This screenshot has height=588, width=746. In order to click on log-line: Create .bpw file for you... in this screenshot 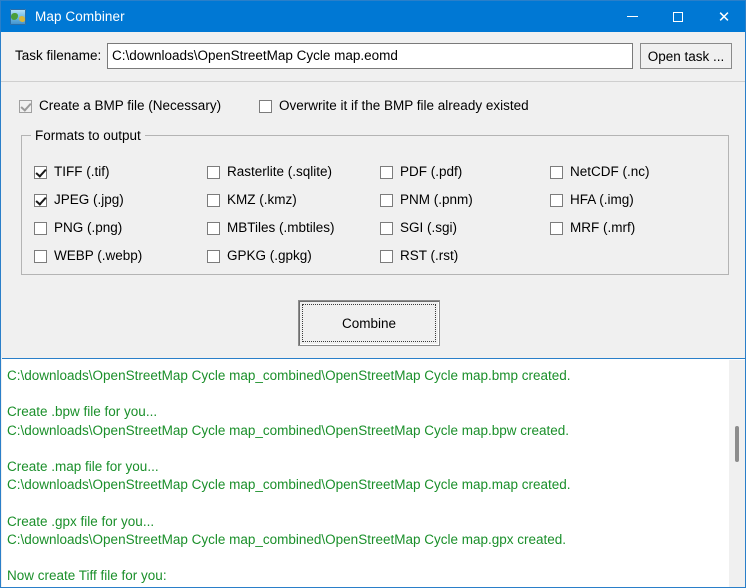, I will do `click(82, 412)`.